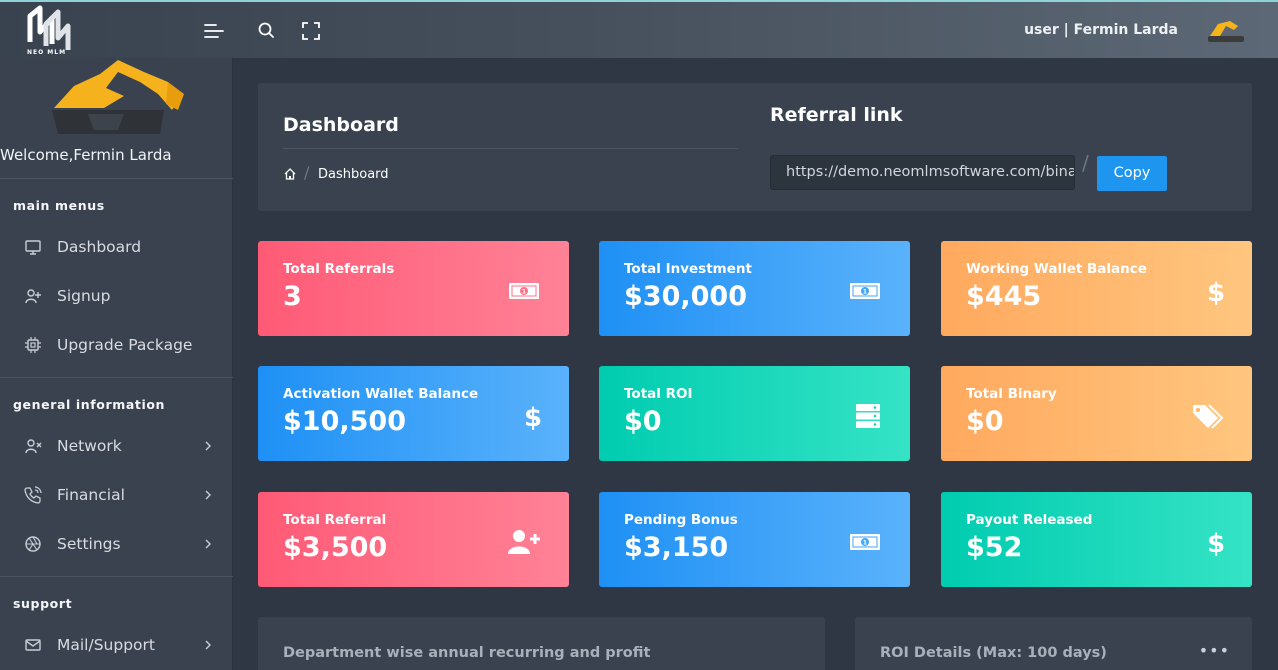  I want to click on stat-label: Total ROI, so click(658, 394).